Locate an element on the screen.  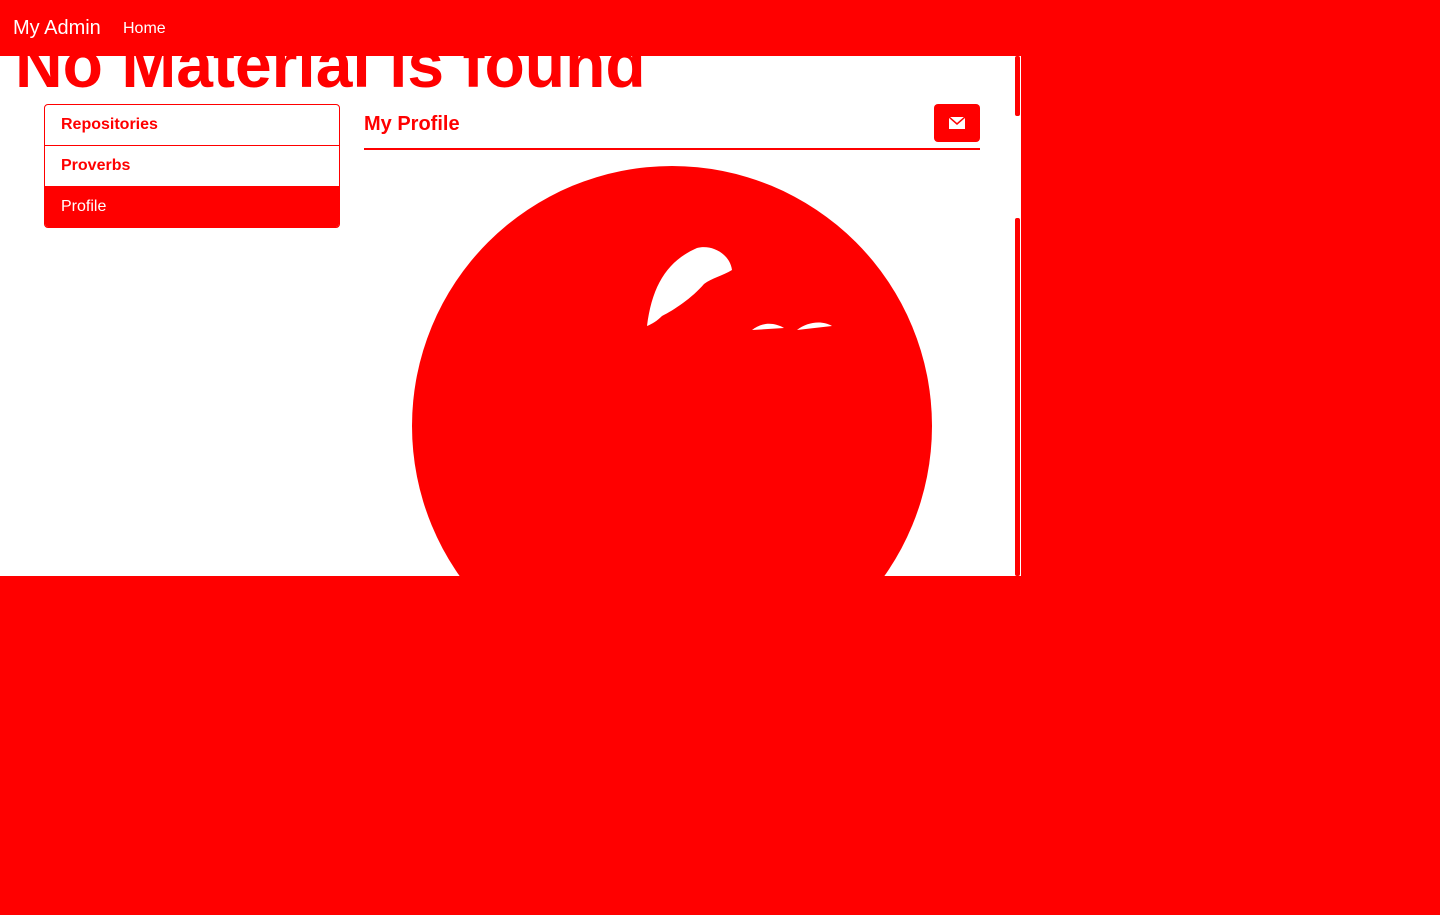
nav-link-home: Home is located at coordinates (144, 29).